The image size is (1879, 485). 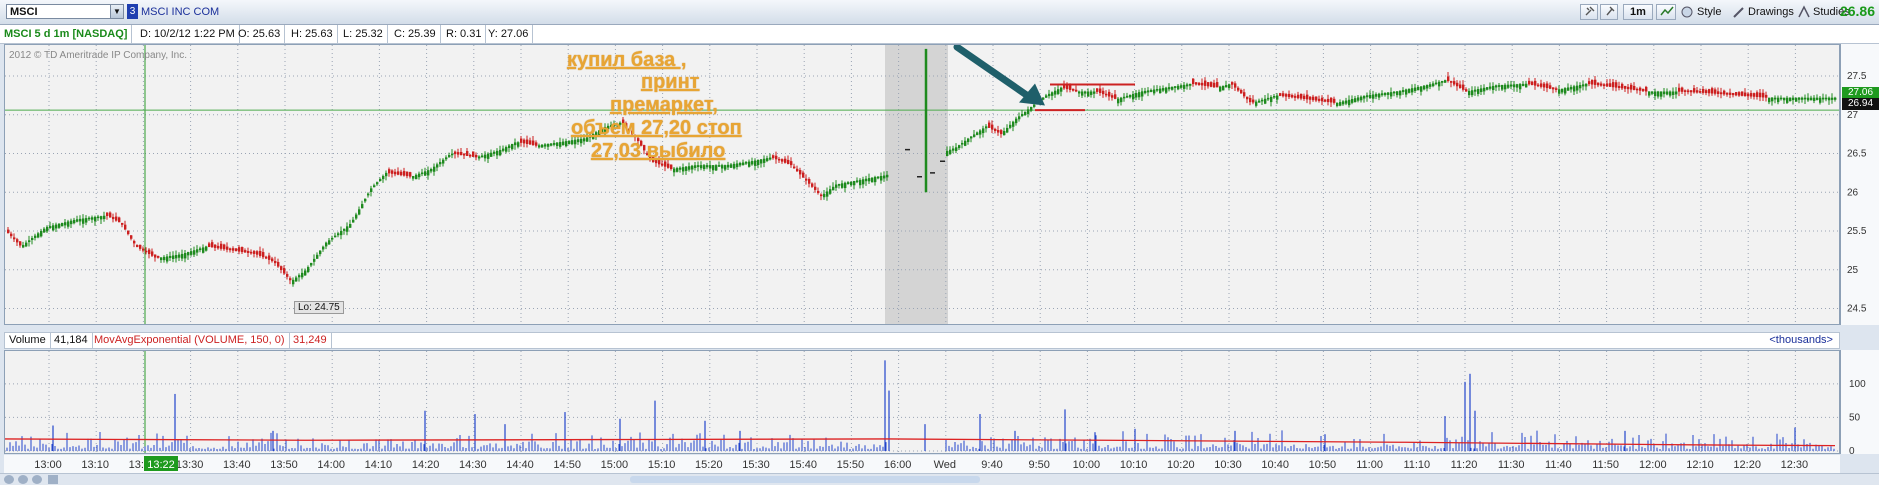 What do you see at coordinates (1609, 12) in the screenshot?
I see `pin-icon` at bounding box center [1609, 12].